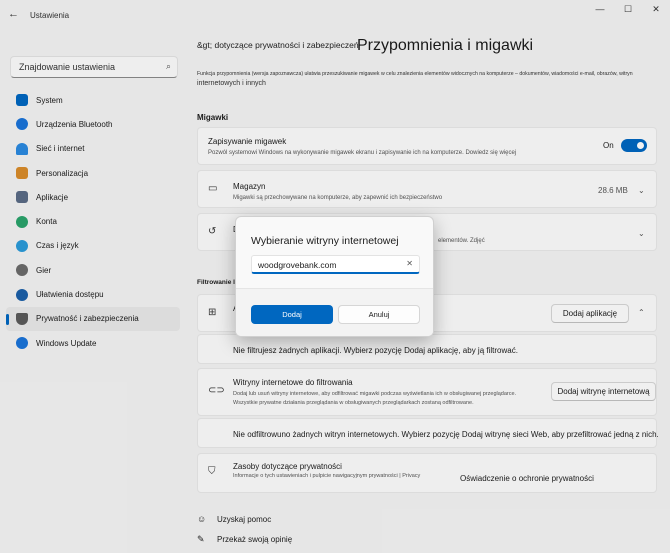 The height and width of the screenshot is (553, 670). What do you see at coordinates (292, 314) in the screenshot?
I see `add-button: Dodaj` at bounding box center [292, 314].